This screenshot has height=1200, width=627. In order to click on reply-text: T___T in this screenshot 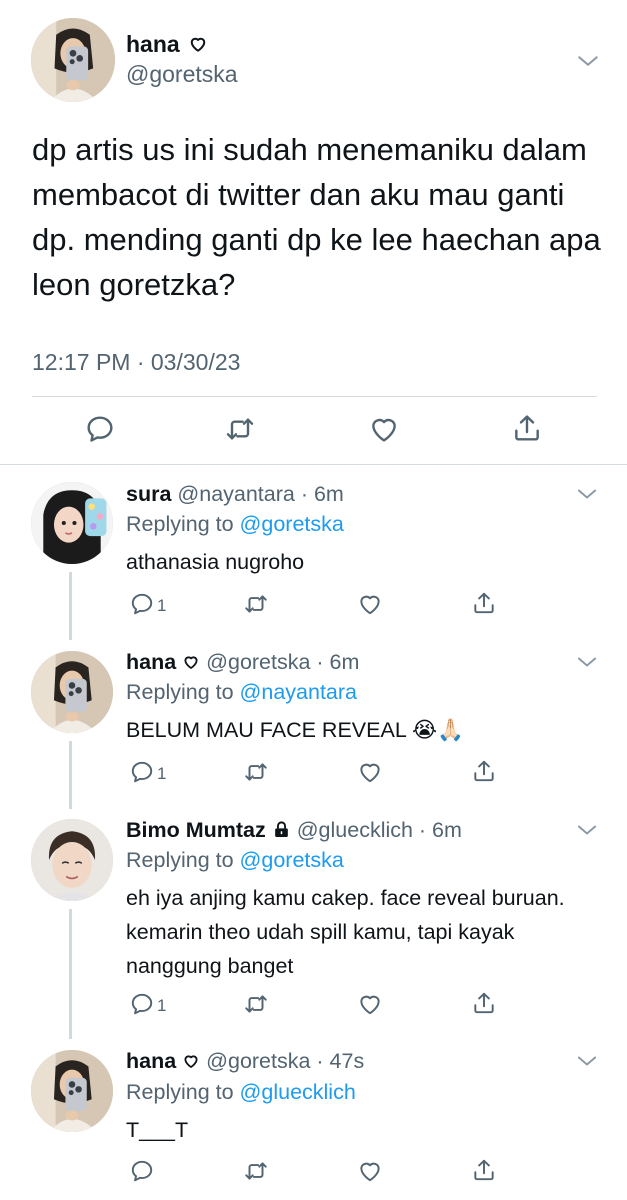, I will do `click(157, 1130)`.